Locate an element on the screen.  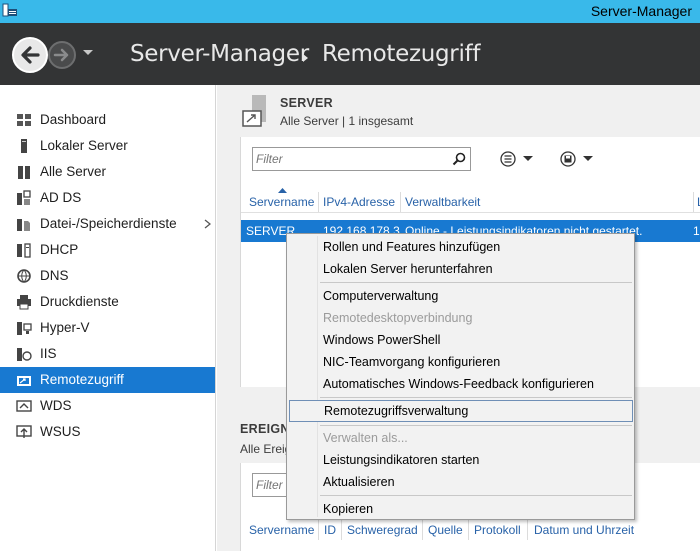
sidebar-item-remote-access: Remotezugriff is located at coordinates (107, 380).